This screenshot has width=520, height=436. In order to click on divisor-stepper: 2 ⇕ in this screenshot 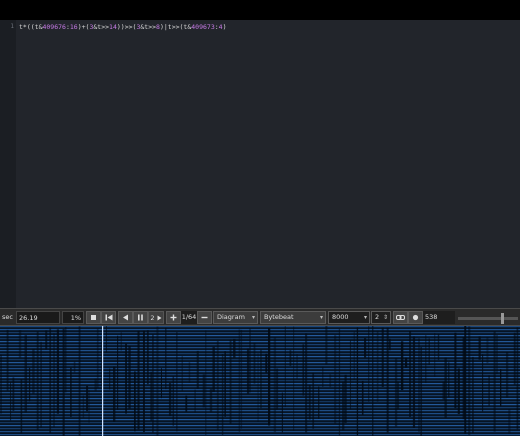, I will do `click(381, 317)`.